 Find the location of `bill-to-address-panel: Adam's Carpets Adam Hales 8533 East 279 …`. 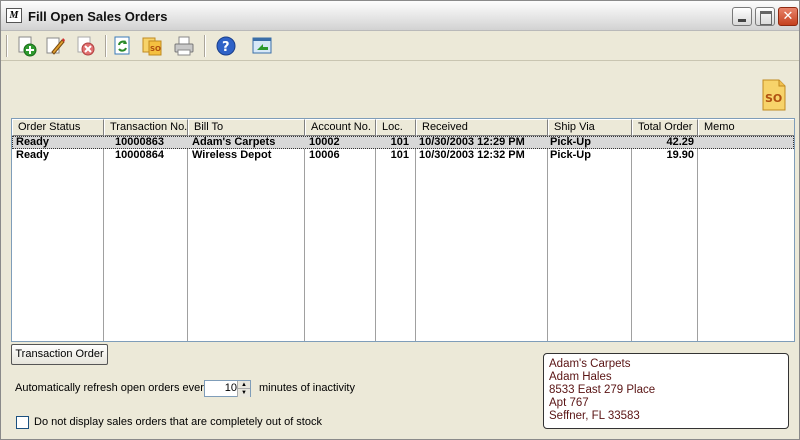

bill-to-address-panel: Adam's Carpets Adam Hales 8533 East 279 … is located at coordinates (666, 391).